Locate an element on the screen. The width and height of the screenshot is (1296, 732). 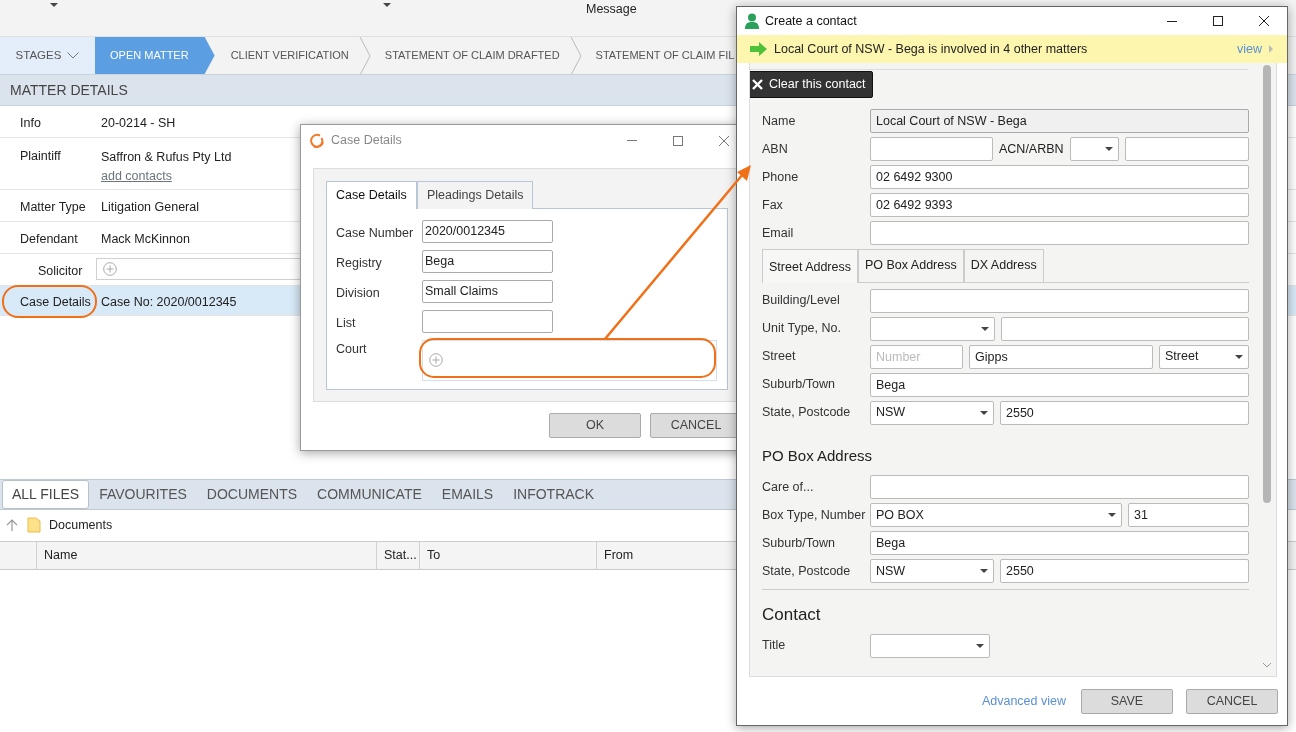
chevron-down-icon is located at coordinates (73, 55).